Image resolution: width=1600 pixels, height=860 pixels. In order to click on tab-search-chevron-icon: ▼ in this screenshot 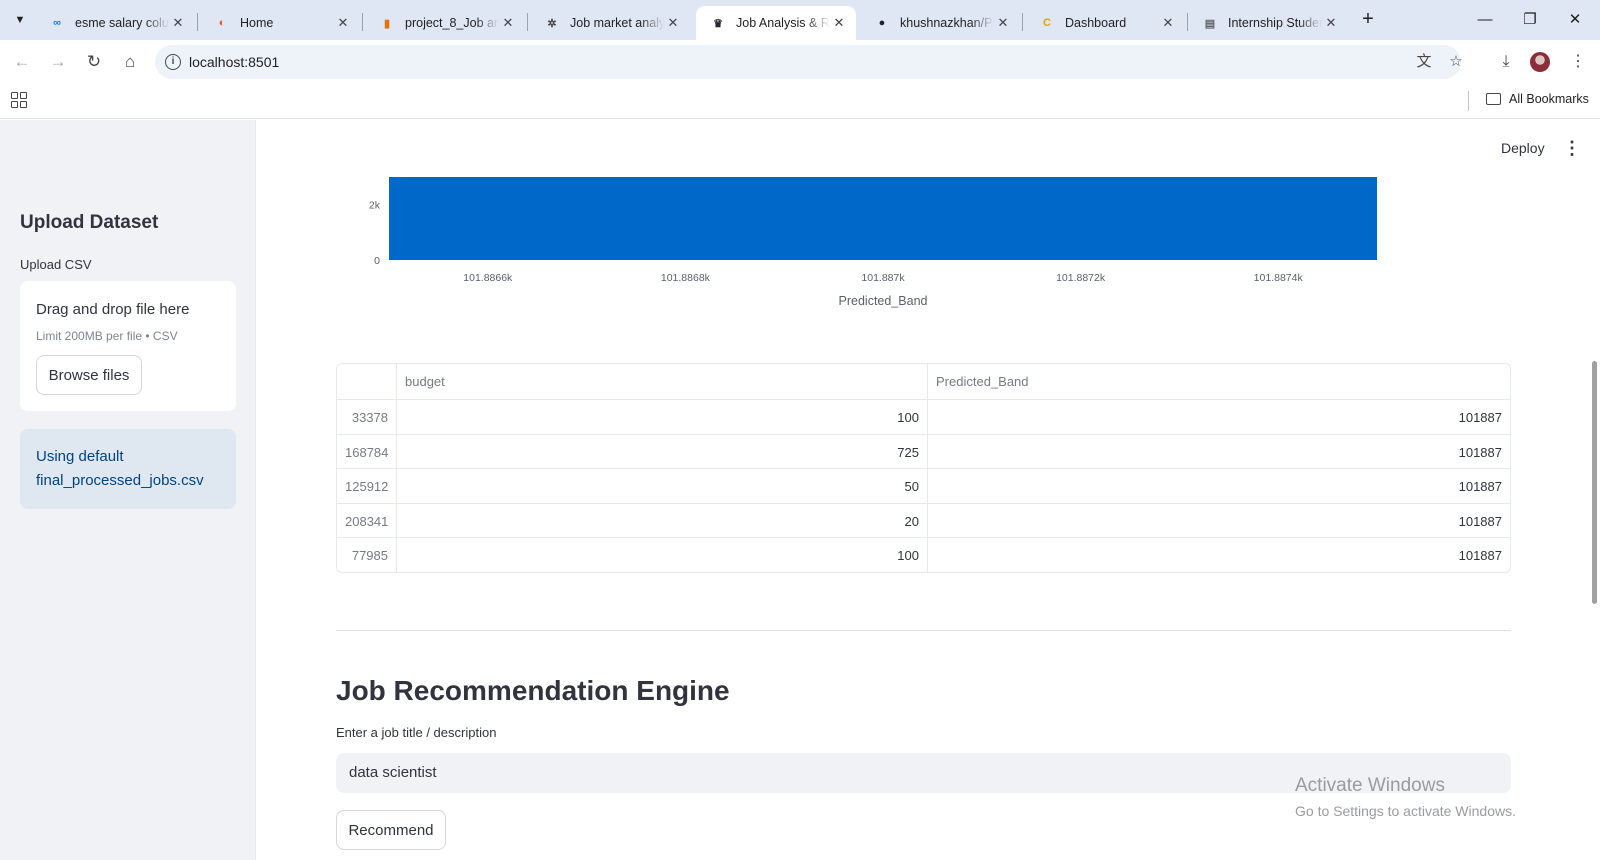, I will do `click(20, 20)`.